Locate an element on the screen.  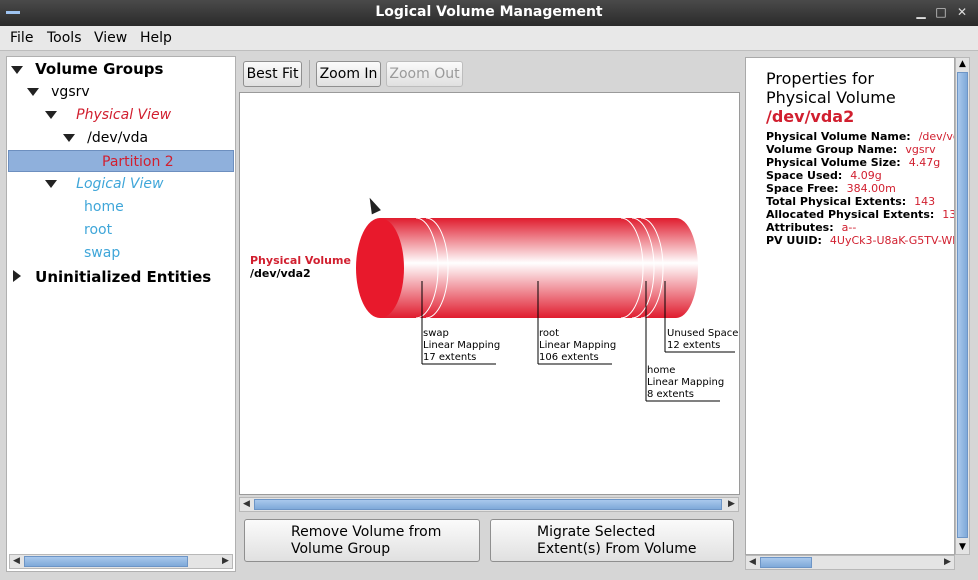
tree-horizontal-scrollbar: ◀ ▶ is located at coordinates (121, 561).